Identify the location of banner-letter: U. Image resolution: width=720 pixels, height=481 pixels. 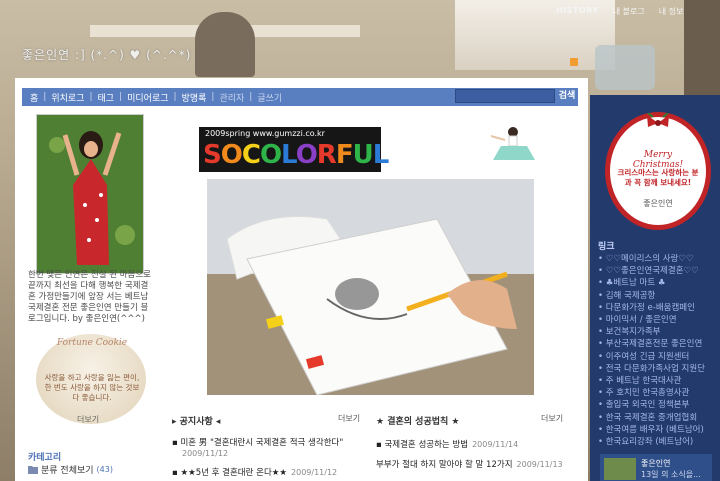
(363, 155).